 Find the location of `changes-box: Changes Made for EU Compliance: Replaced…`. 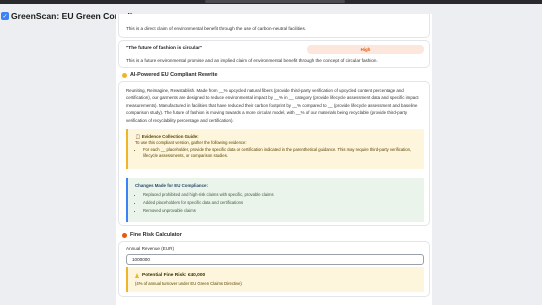

changes-box: Changes Made for EU Compliance: Replaced… is located at coordinates (275, 200).